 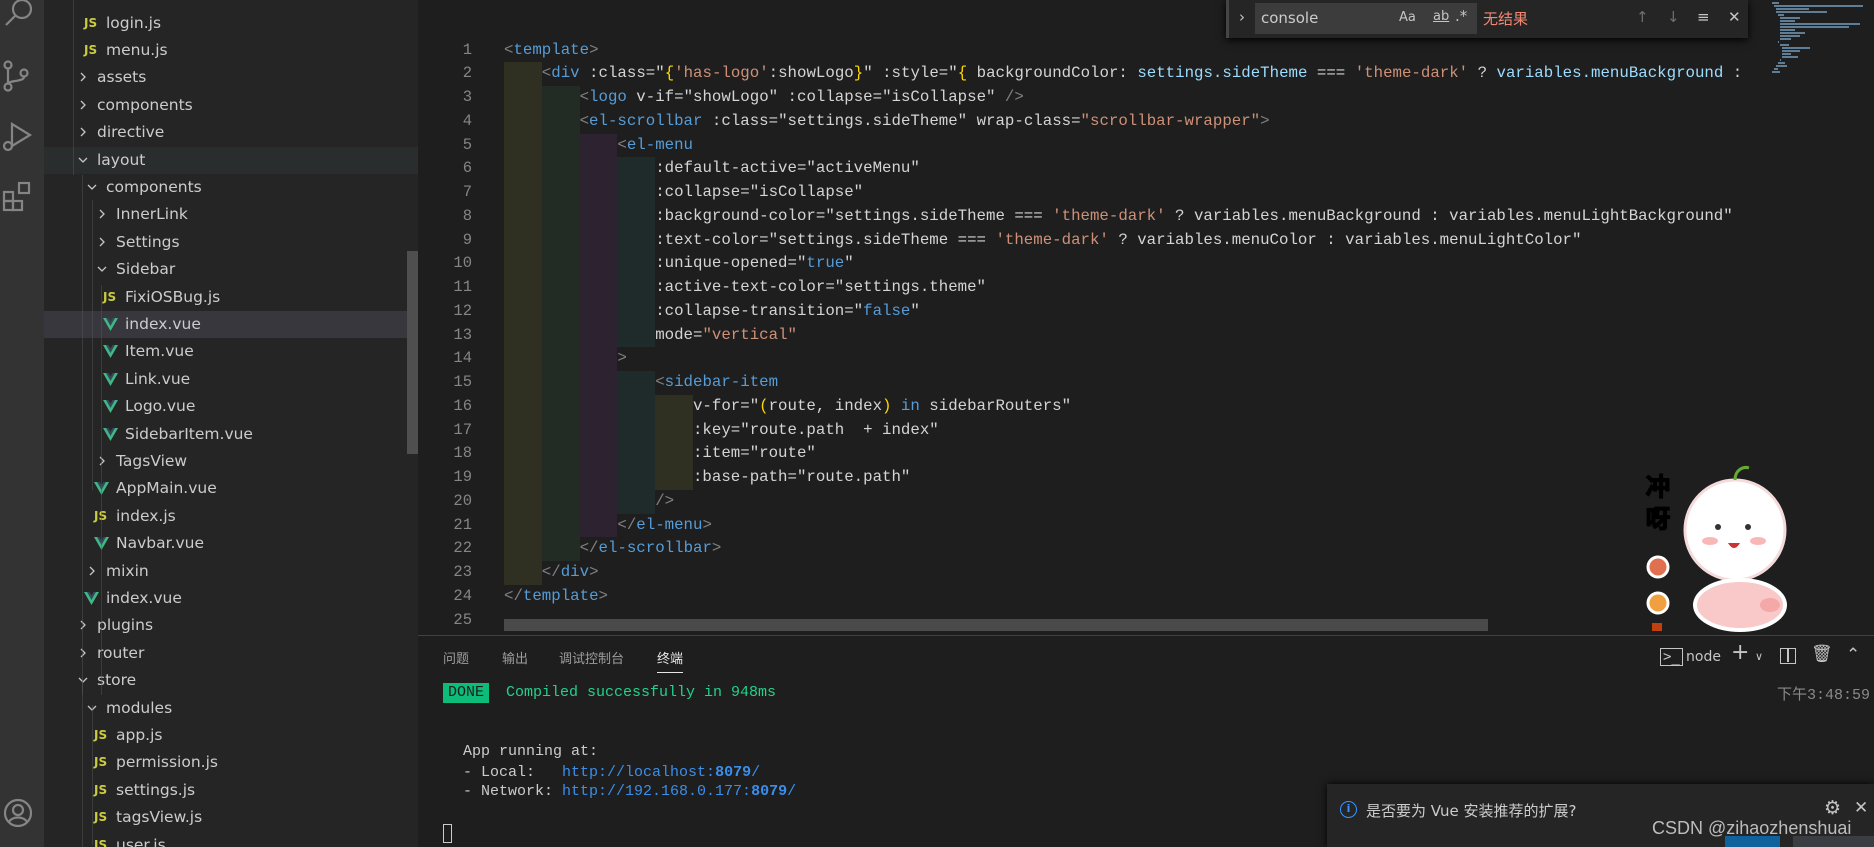 What do you see at coordinates (787, 406) in the screenshot?
I see `code-line: v-for="(route, index) in sidebarRouters"` at bounding box center [787, 406].